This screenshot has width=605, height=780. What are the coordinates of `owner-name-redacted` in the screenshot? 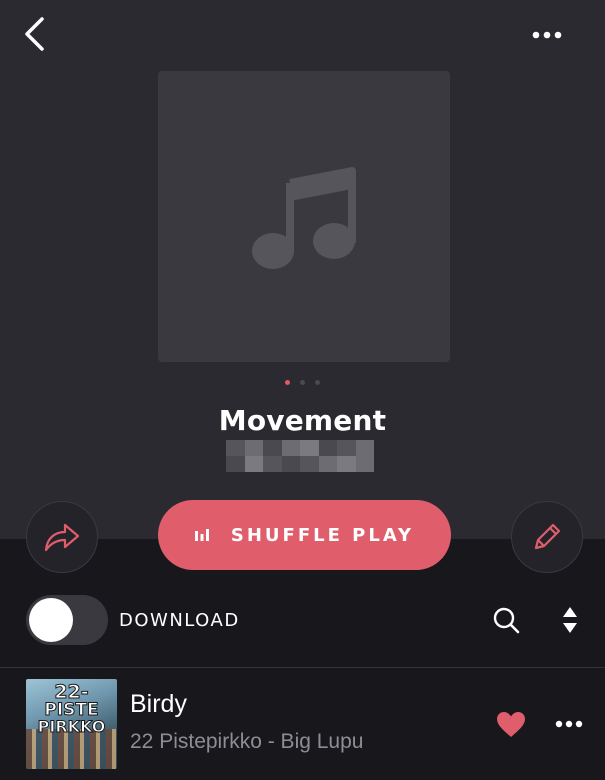 It's located at (300, 456).